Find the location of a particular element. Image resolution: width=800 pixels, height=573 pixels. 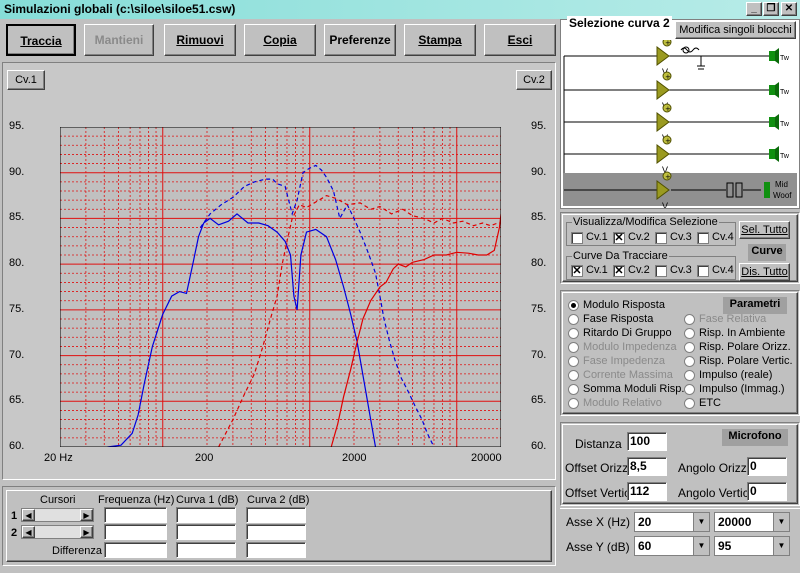

angolo-vertic-field: 0 is located at coordinates (767, 491).